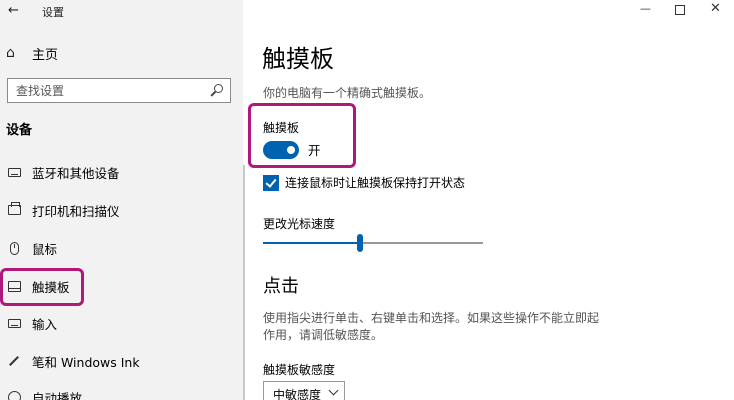 The image size is (734, 400). Describe the element at coordinates (375, 183) in the screenshot. I see `checkbox-label: 连接鼠标时让触摸板保持打开状态` at that location.